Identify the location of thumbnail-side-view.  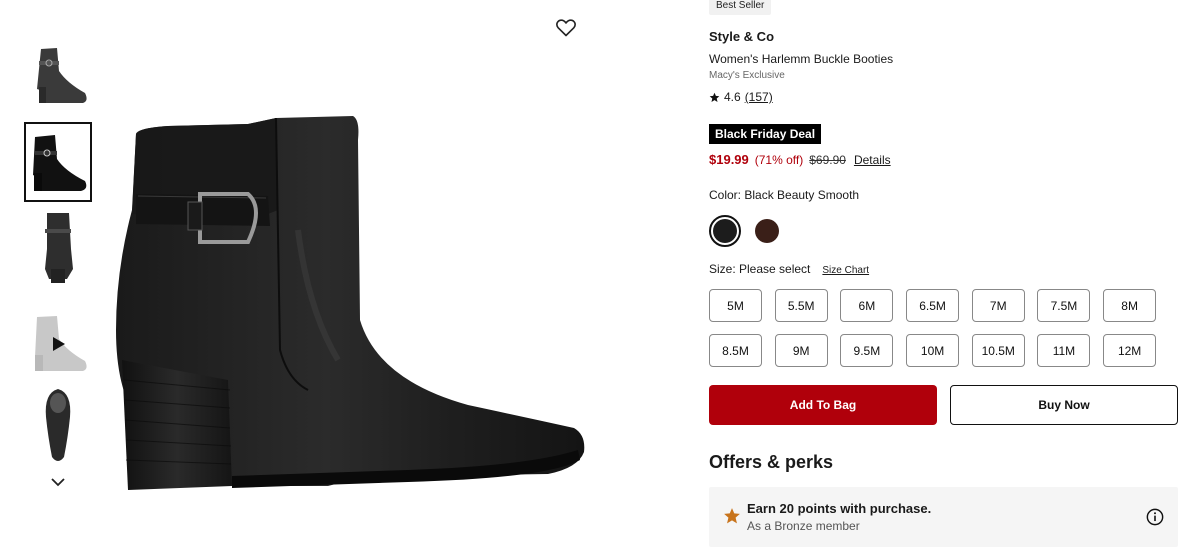
(58, 76).